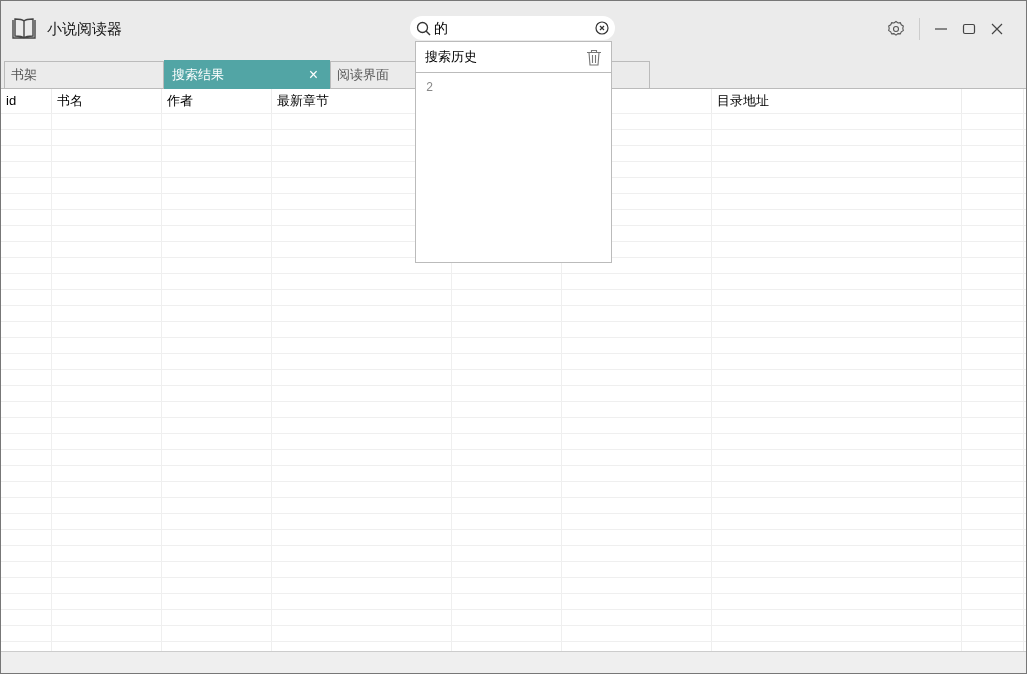 The image size is (1027, 674). Describe the element at coordinates (70, 101) in the screenshot. I see `column-header: 书名` at that location.